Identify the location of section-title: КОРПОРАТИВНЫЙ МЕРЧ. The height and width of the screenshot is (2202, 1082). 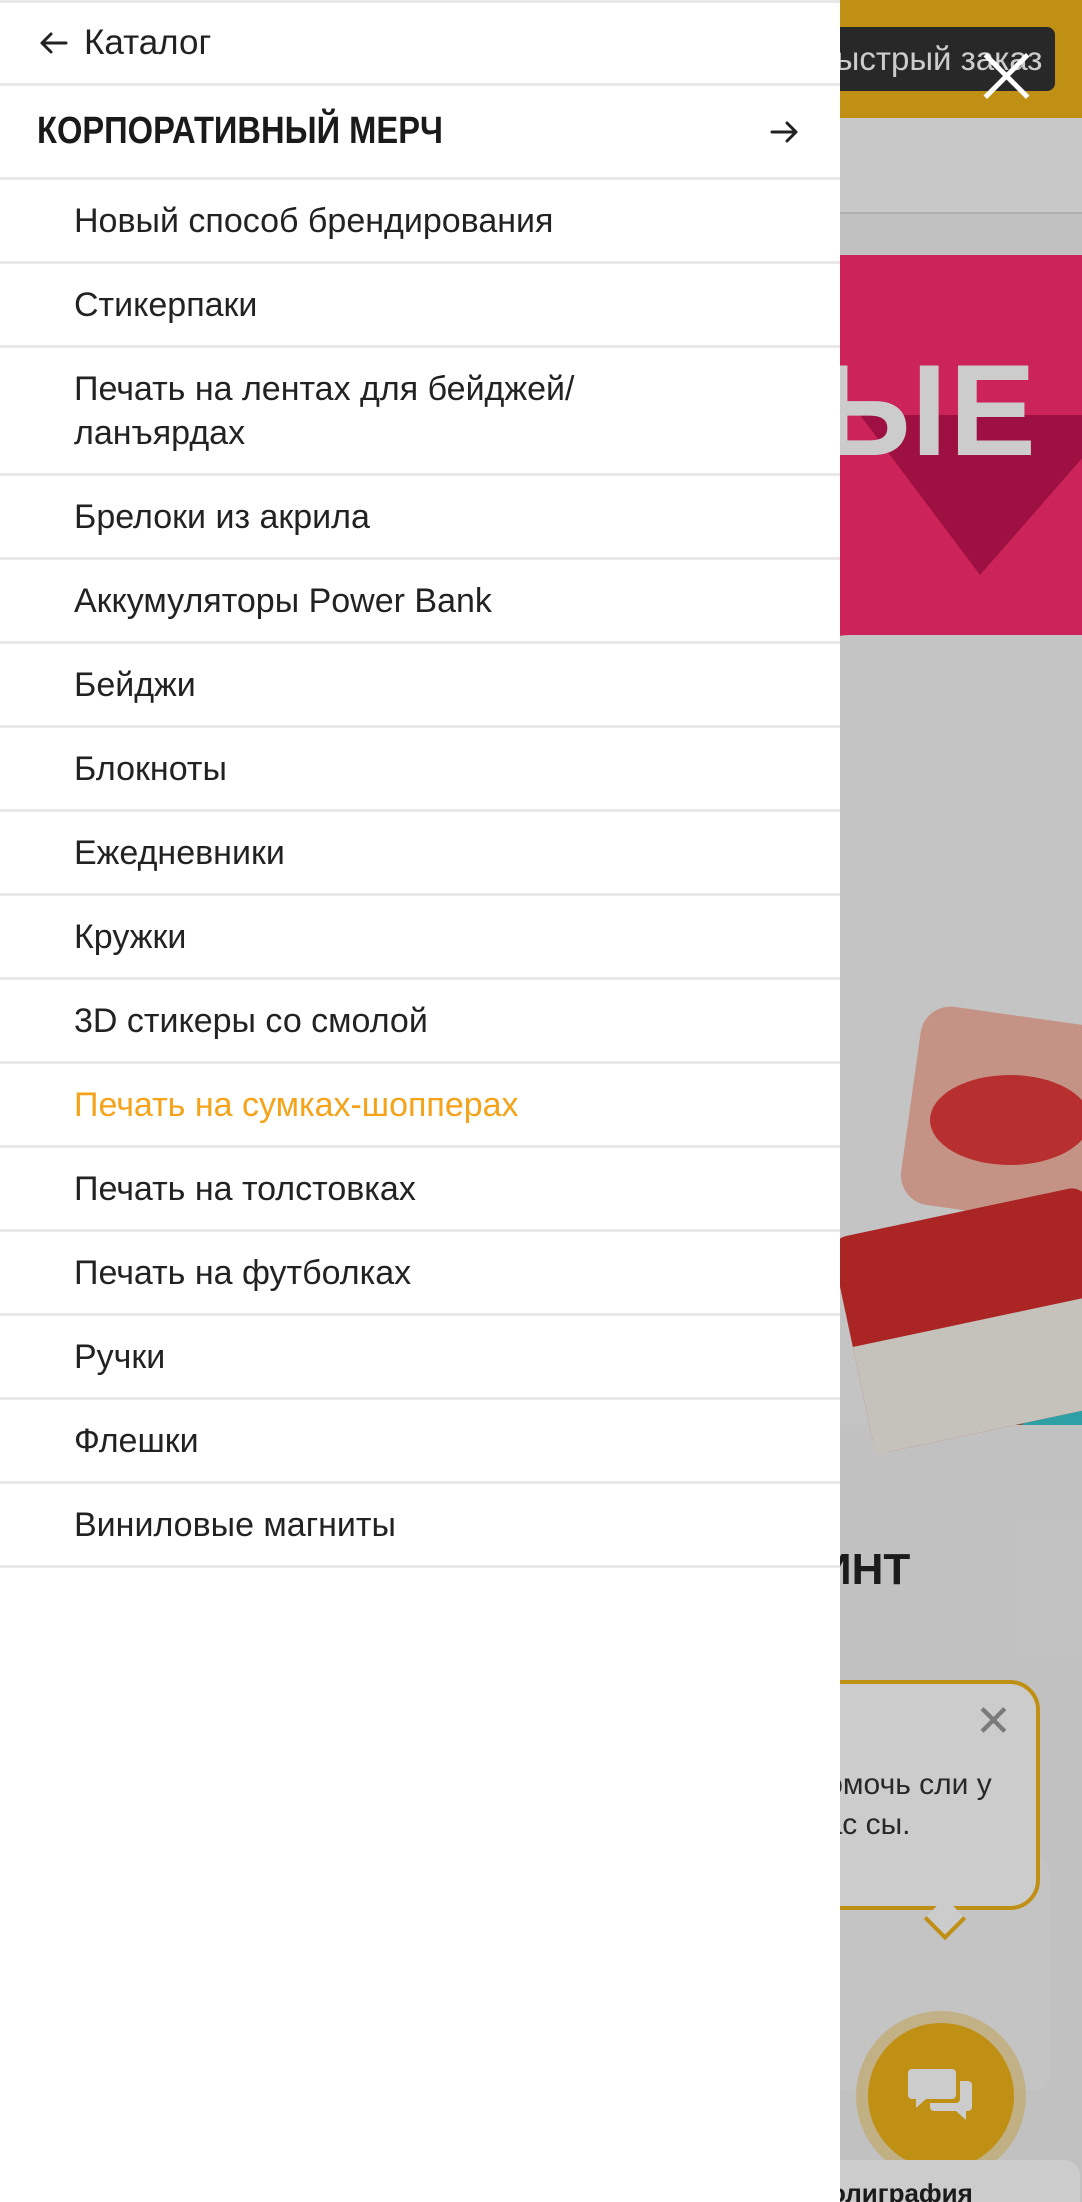
(240, 131).